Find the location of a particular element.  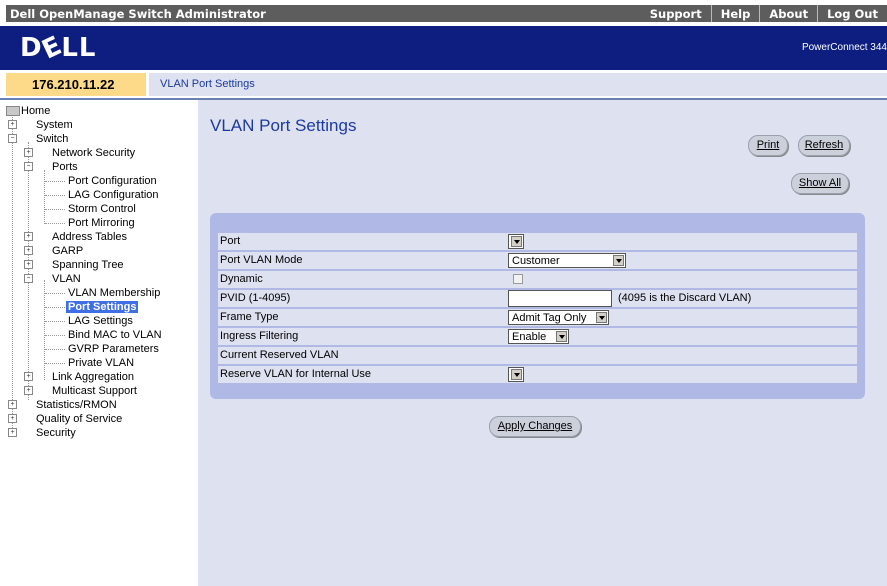

form-row-mode: Port VLAN Mode Customer is located at coordinates (537, 260).